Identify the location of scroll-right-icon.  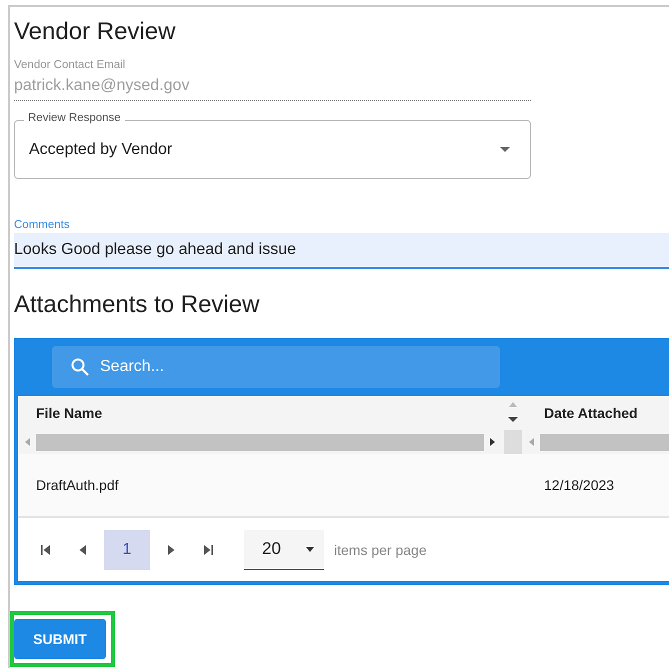
(493, 442).